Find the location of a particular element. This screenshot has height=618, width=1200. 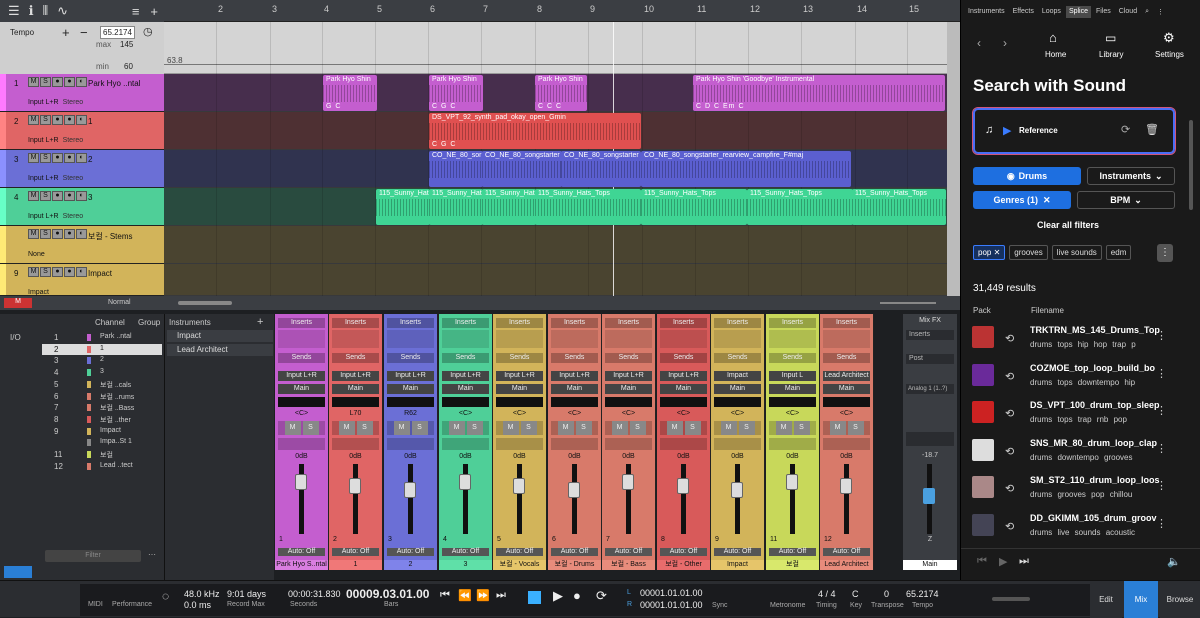

channel-filter-input: Filter is located at coordinates (93, 556).